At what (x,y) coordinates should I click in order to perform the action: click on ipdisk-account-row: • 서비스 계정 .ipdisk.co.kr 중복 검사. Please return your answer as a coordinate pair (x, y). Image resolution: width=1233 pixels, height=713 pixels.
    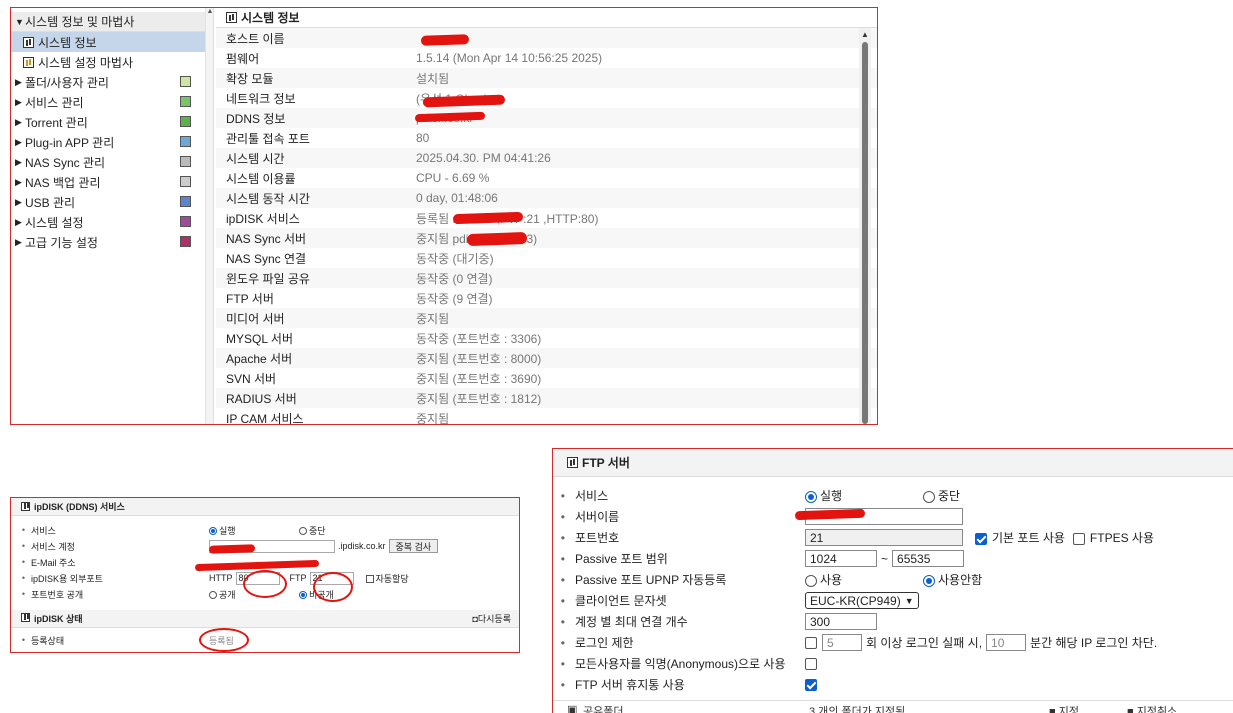
    Looking at the image, I should click on (265, 546).